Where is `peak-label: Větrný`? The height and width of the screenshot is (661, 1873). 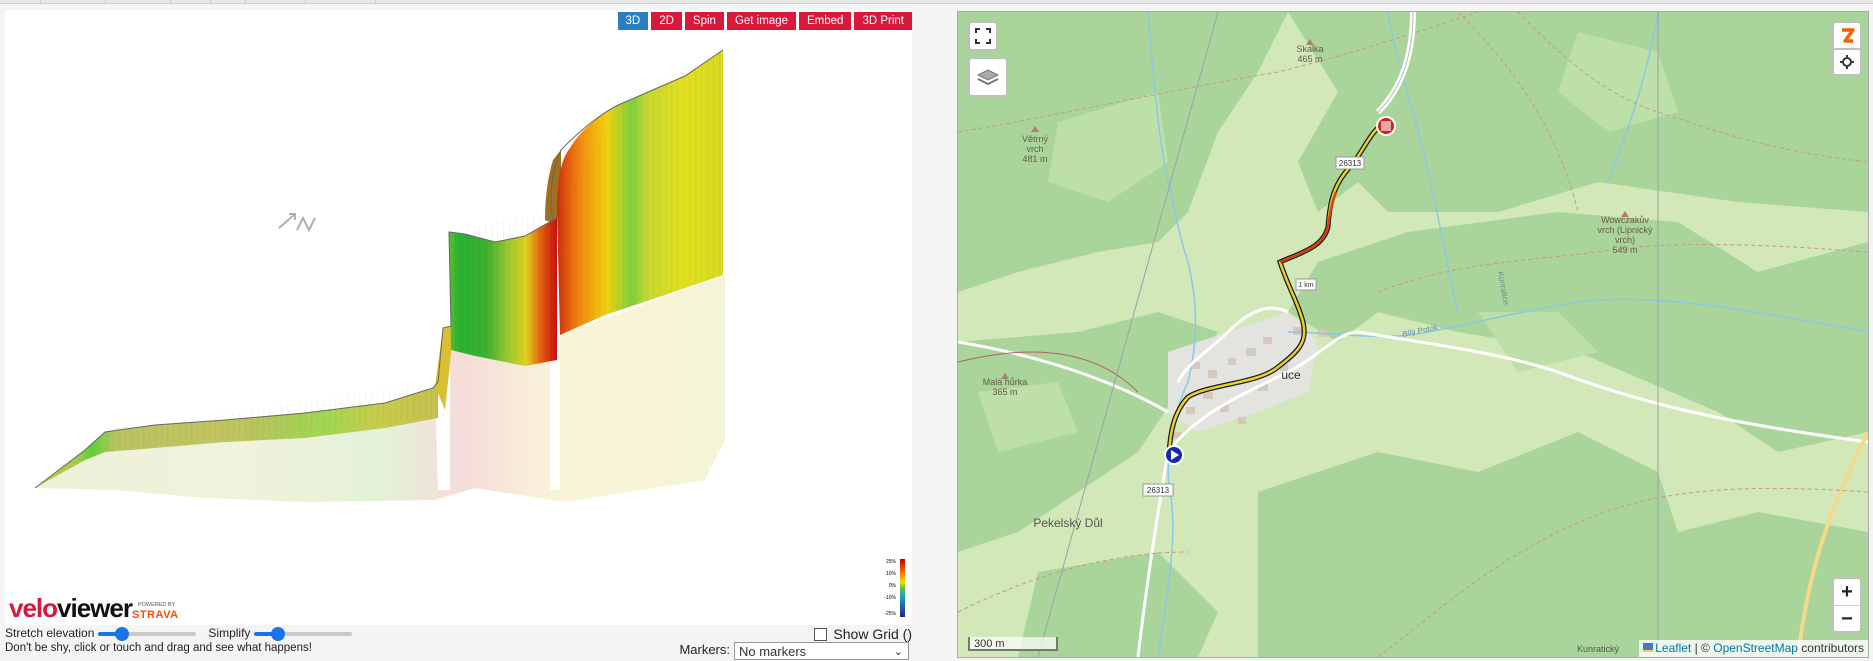 peak-label: Větrný is located at coordinates (1035, 139).